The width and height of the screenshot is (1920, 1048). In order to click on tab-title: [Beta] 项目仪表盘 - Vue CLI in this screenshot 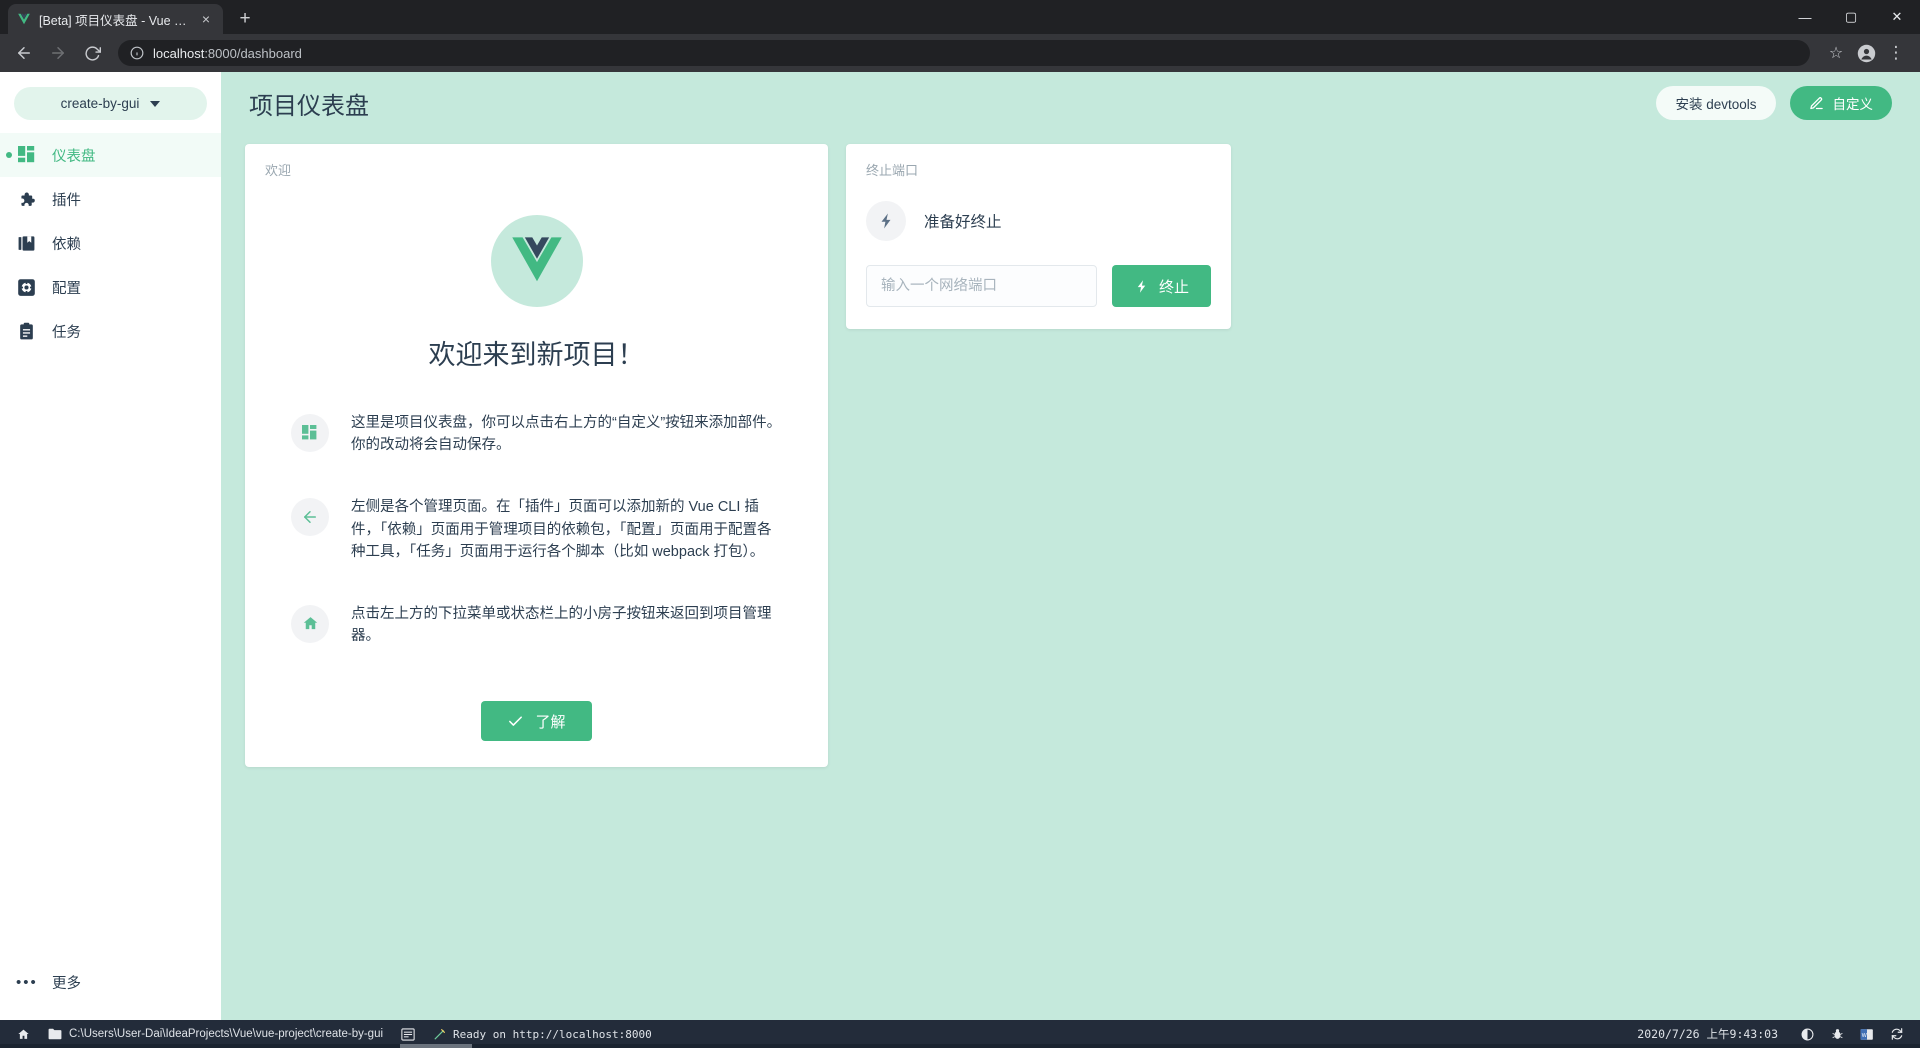, I will do `click(114, 20)`.